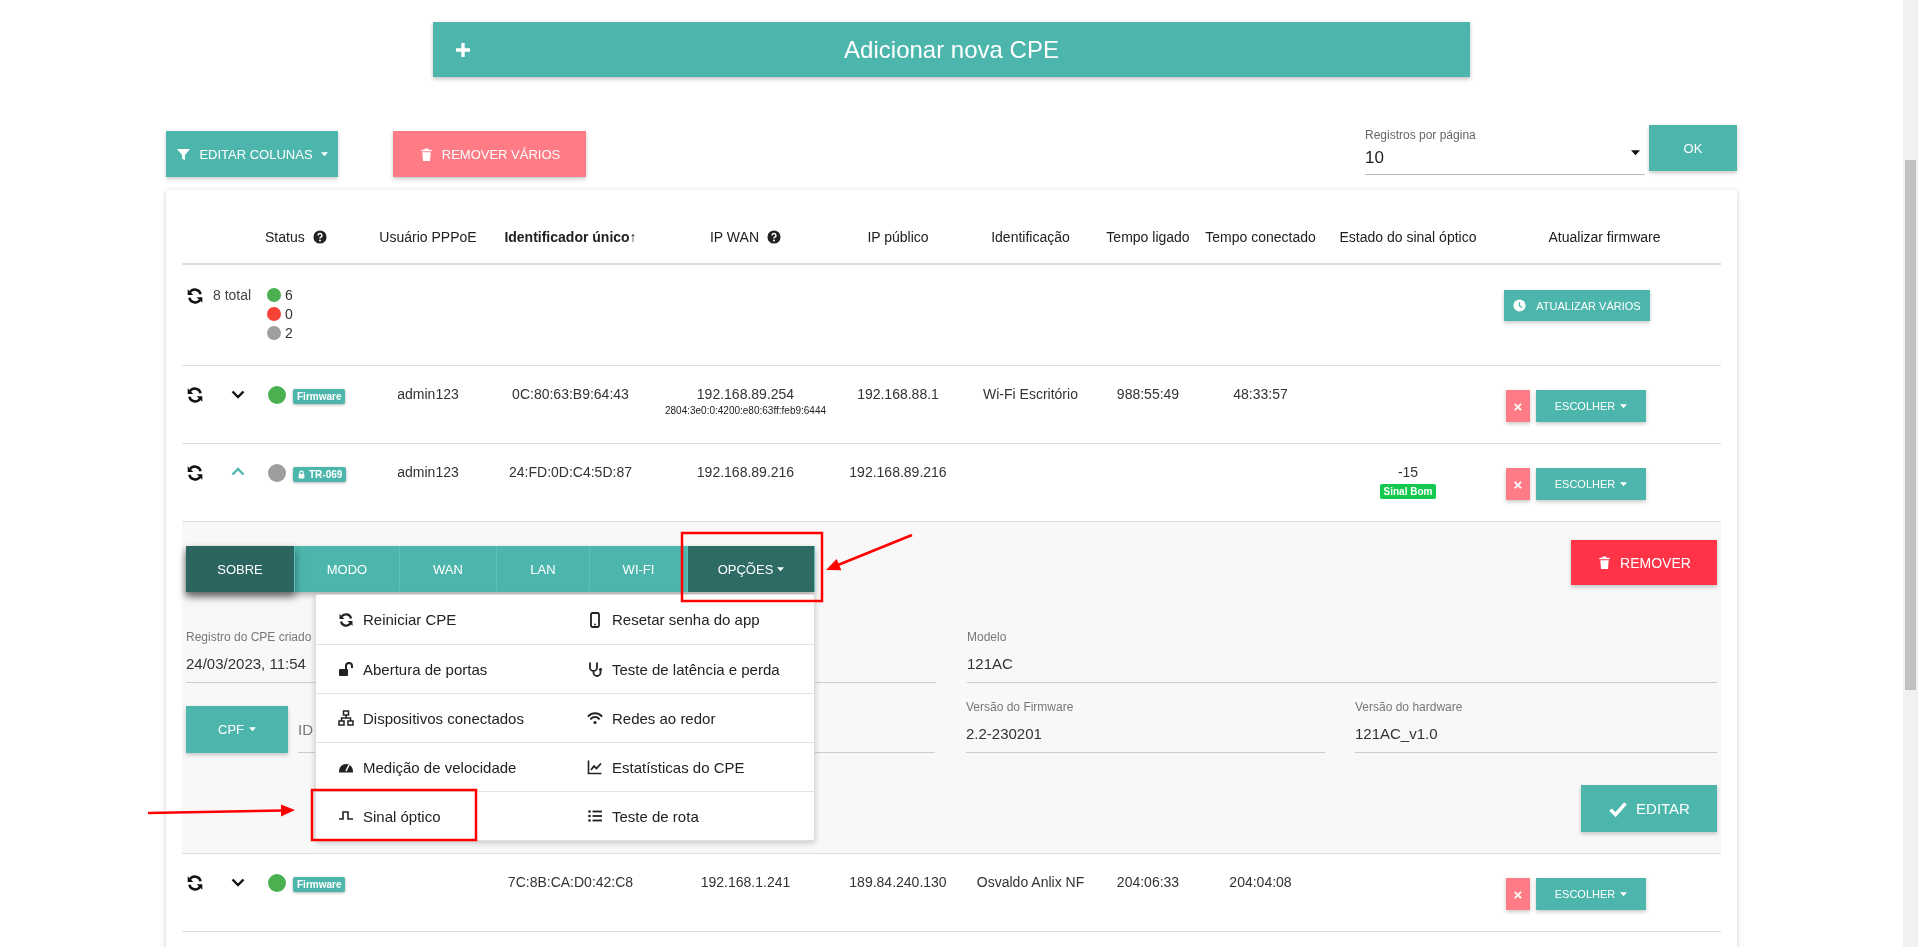 This screenshot has width=1918, height=947. Describe the element at coordinates (285, 236) in the screenshot. I see `column-header: Status` at that location.